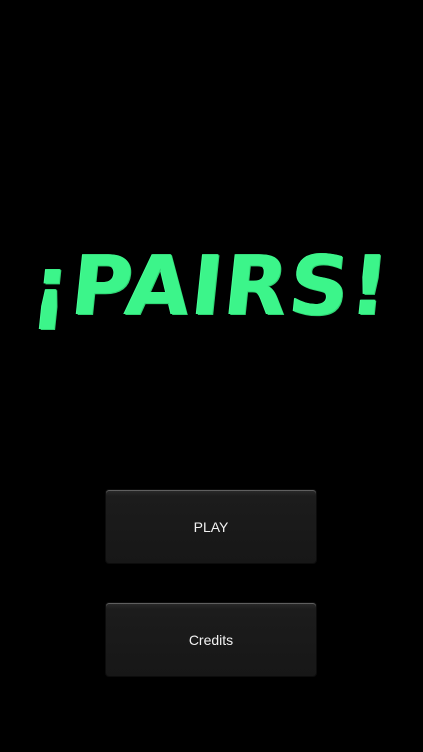  I want to click on play-button: PLAY, so click(211, 526).